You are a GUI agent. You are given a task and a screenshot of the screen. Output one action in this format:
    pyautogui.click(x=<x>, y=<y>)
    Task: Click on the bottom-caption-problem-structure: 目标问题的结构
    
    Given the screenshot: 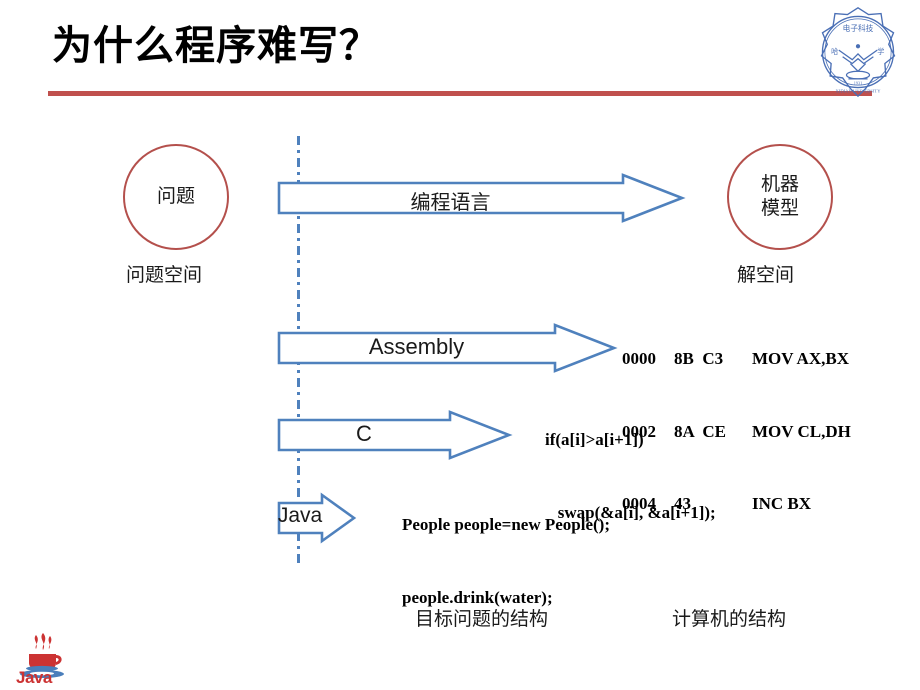 What is the action you would take?
    pyautogui.click(x=482, y=619)
    